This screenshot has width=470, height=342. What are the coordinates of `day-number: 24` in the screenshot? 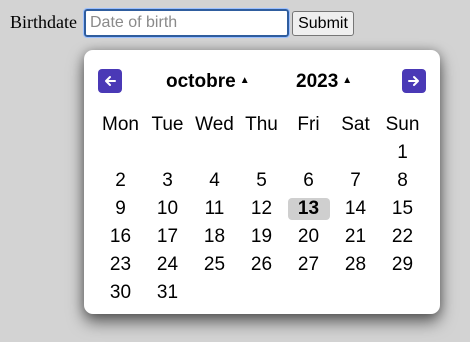 It's located at (167, 264).